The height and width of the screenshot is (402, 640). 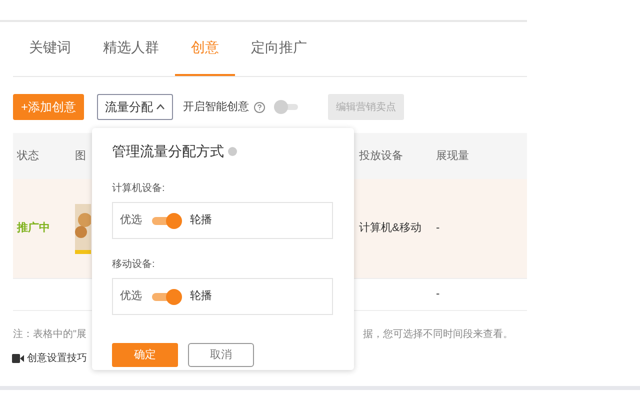 I want to click on note-text: 据，您可选择不同时间段来查看。, so click(x=438, y=335).